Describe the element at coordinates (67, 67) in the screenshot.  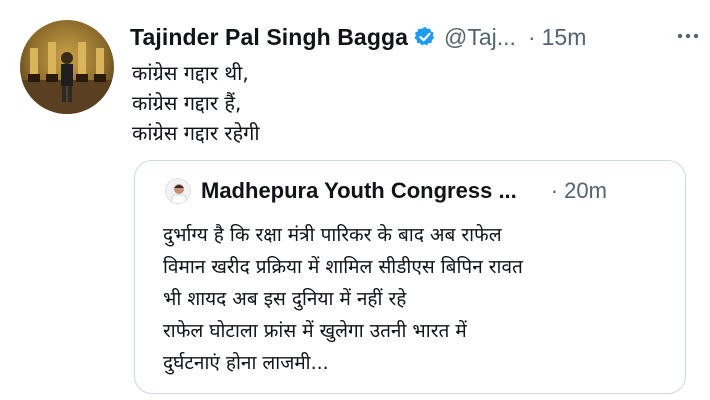
I see `author-avatar` at that location.